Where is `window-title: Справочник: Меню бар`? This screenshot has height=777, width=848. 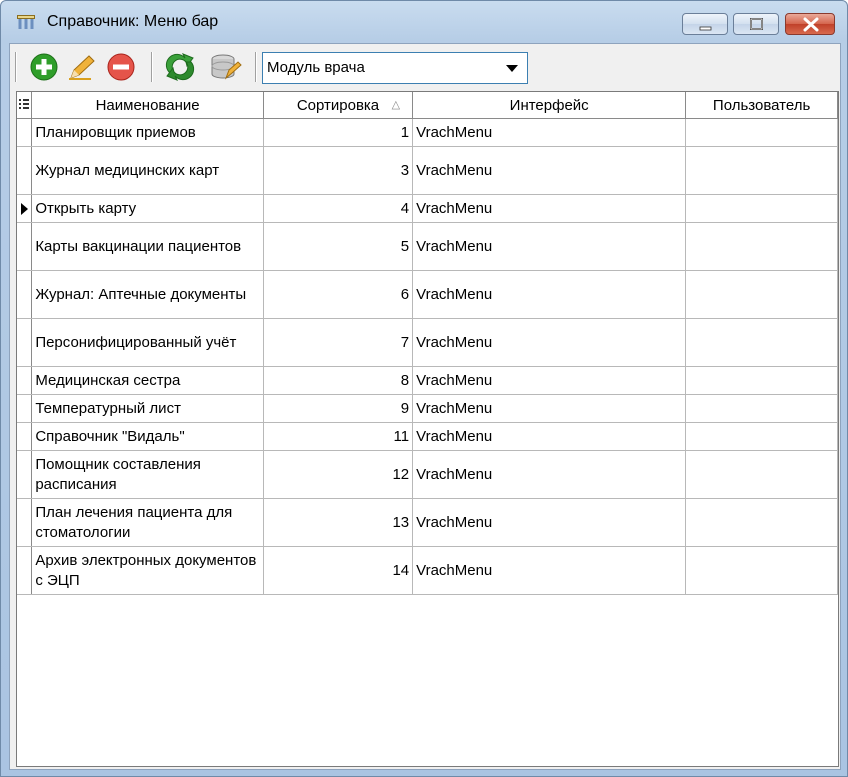
window-title: Справочник: Меню бар is located at coordinates (133, 21).